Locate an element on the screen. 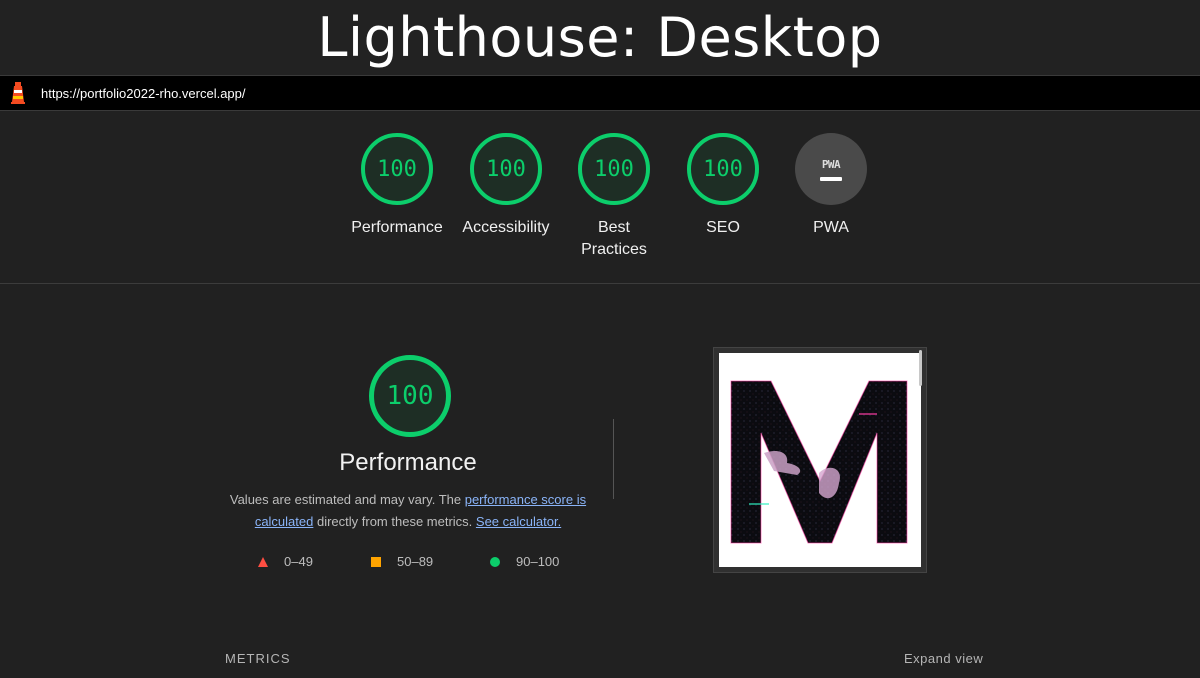 Image resolution: width=1200 pixels, height=678 pixels. report-url: https://portfolio2022-rho.vercel.app/ is located at coordinates (143, 93).